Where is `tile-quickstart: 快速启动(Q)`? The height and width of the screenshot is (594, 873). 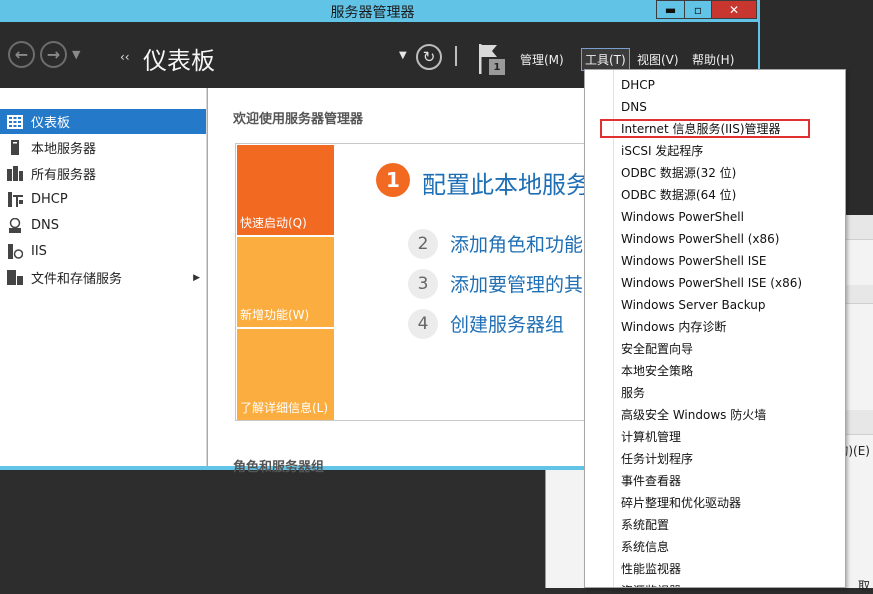
tile-quickstart: 快速启动(Q) is located at coordinates (285, 190).